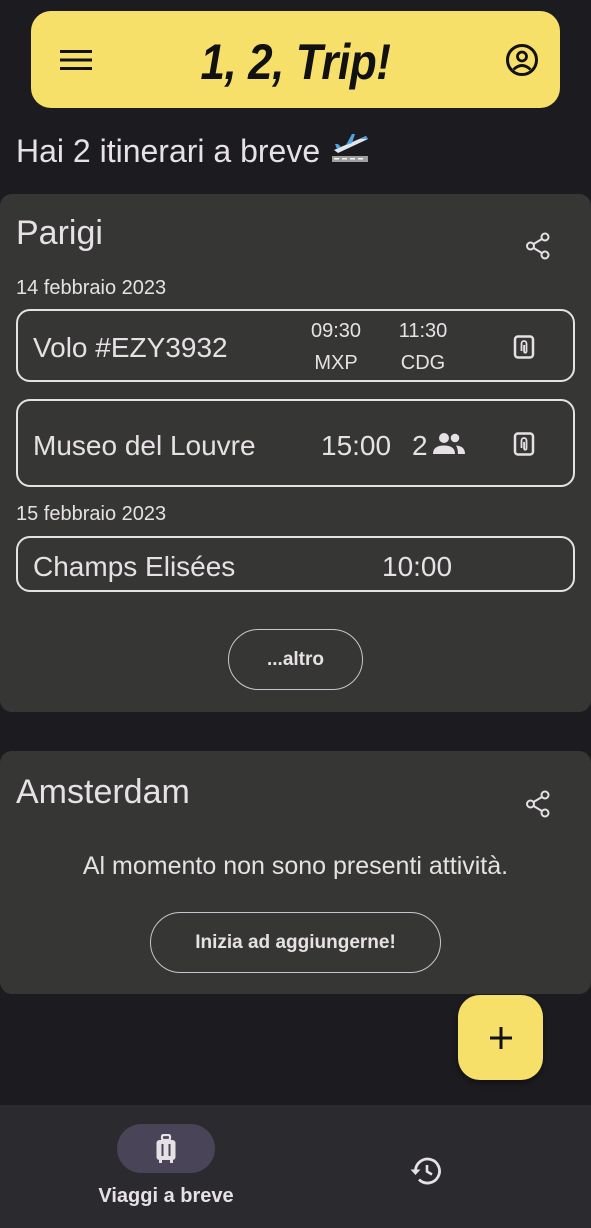 The image size is (591, 1228). I want to click on activity-time: 15:00, so click(356, 445).